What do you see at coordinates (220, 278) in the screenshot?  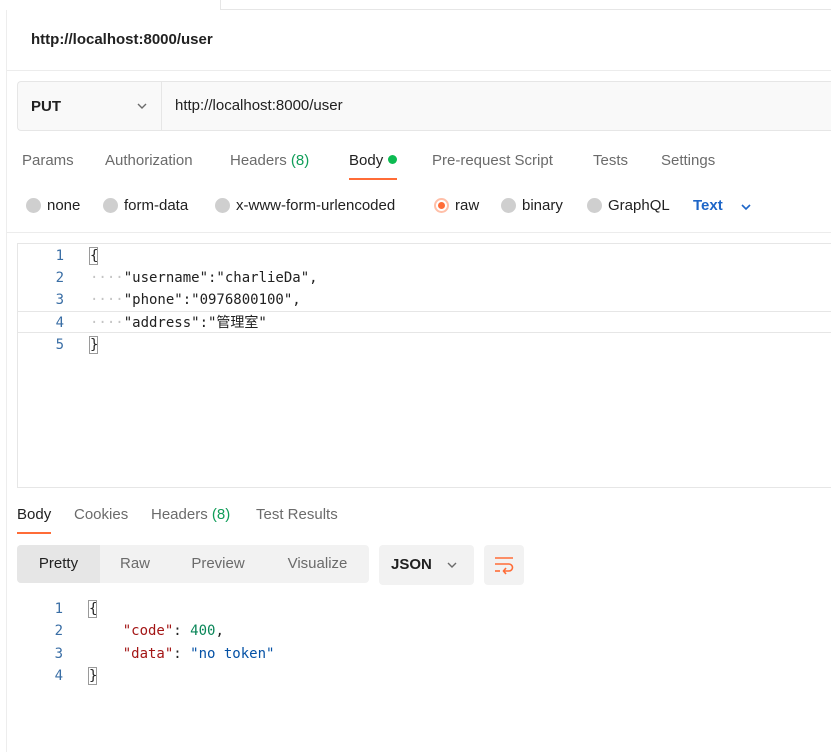 I see `code-content: "username":"charlieDa",` at bounding box center [220, 278].